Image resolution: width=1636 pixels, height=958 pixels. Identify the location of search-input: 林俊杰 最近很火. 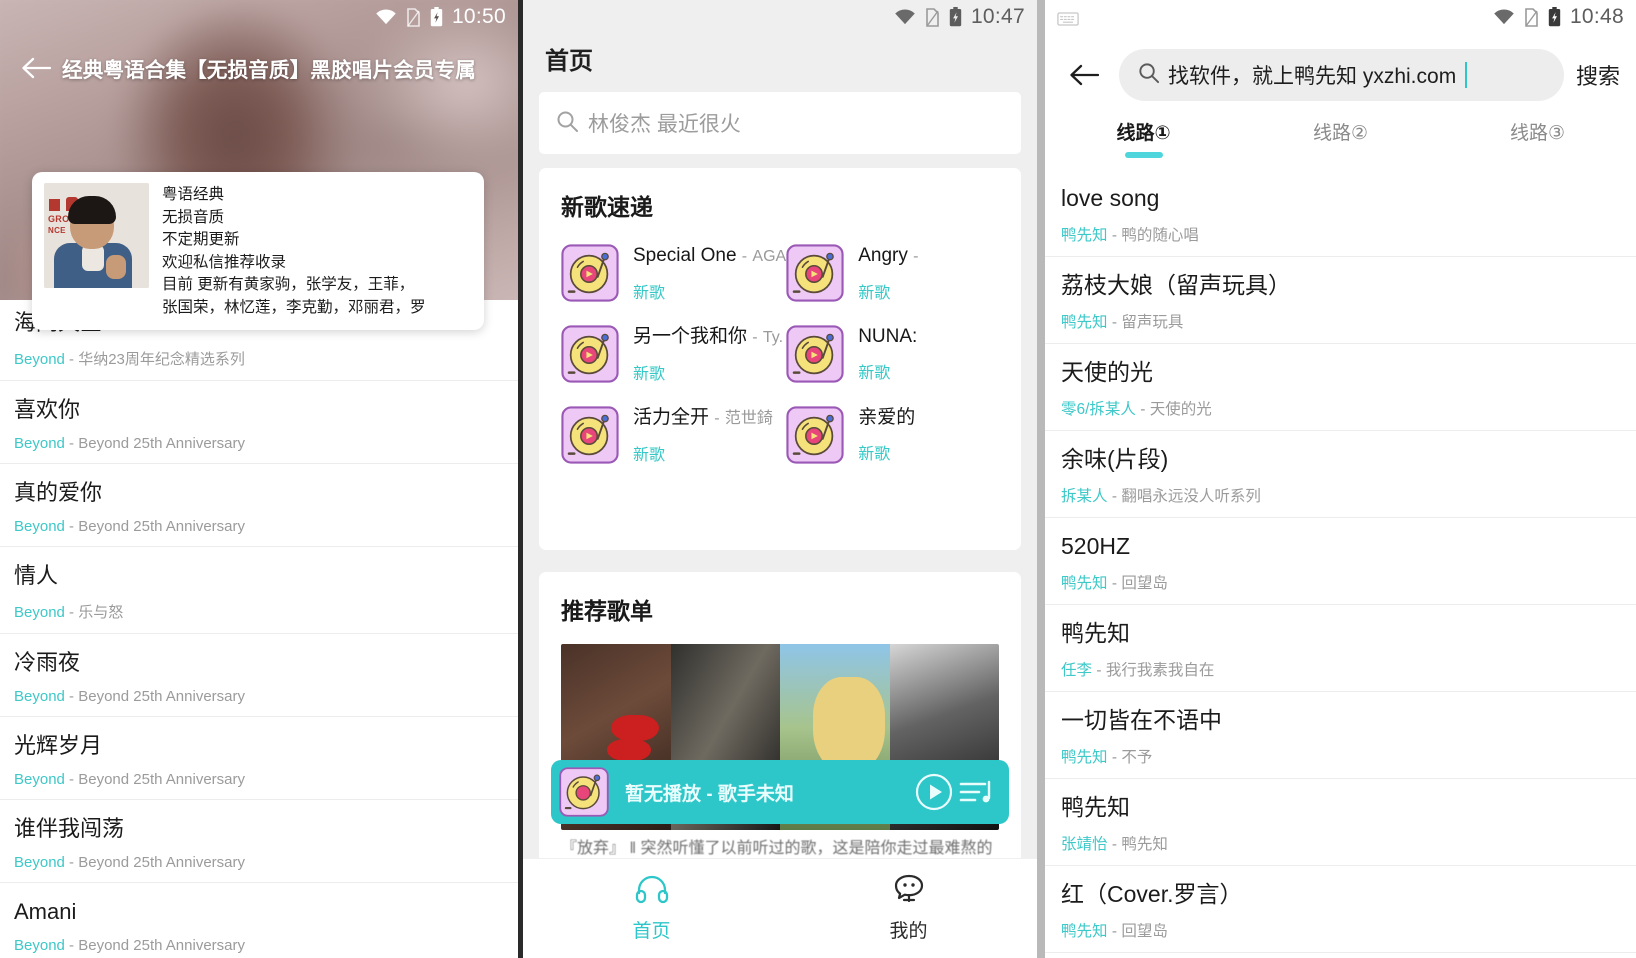
(780, 123).